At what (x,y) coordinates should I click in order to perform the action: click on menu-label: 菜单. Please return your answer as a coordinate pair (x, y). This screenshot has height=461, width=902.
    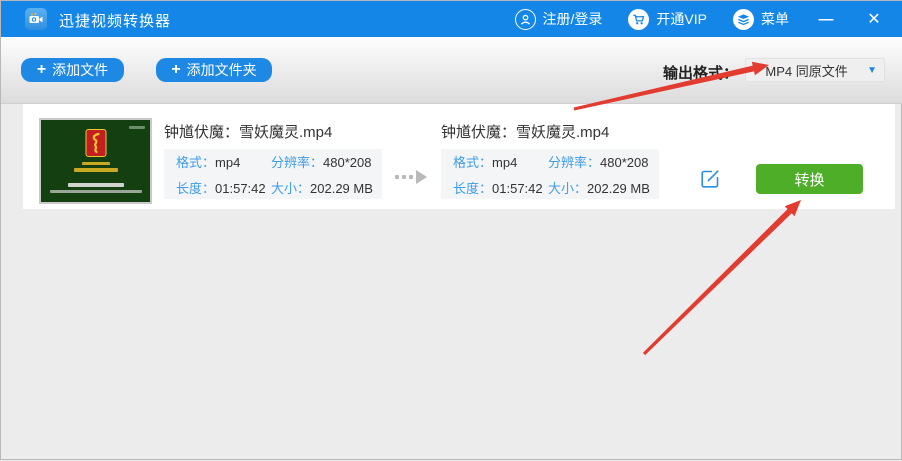
    Looking at the image, I should click on (775, 19).